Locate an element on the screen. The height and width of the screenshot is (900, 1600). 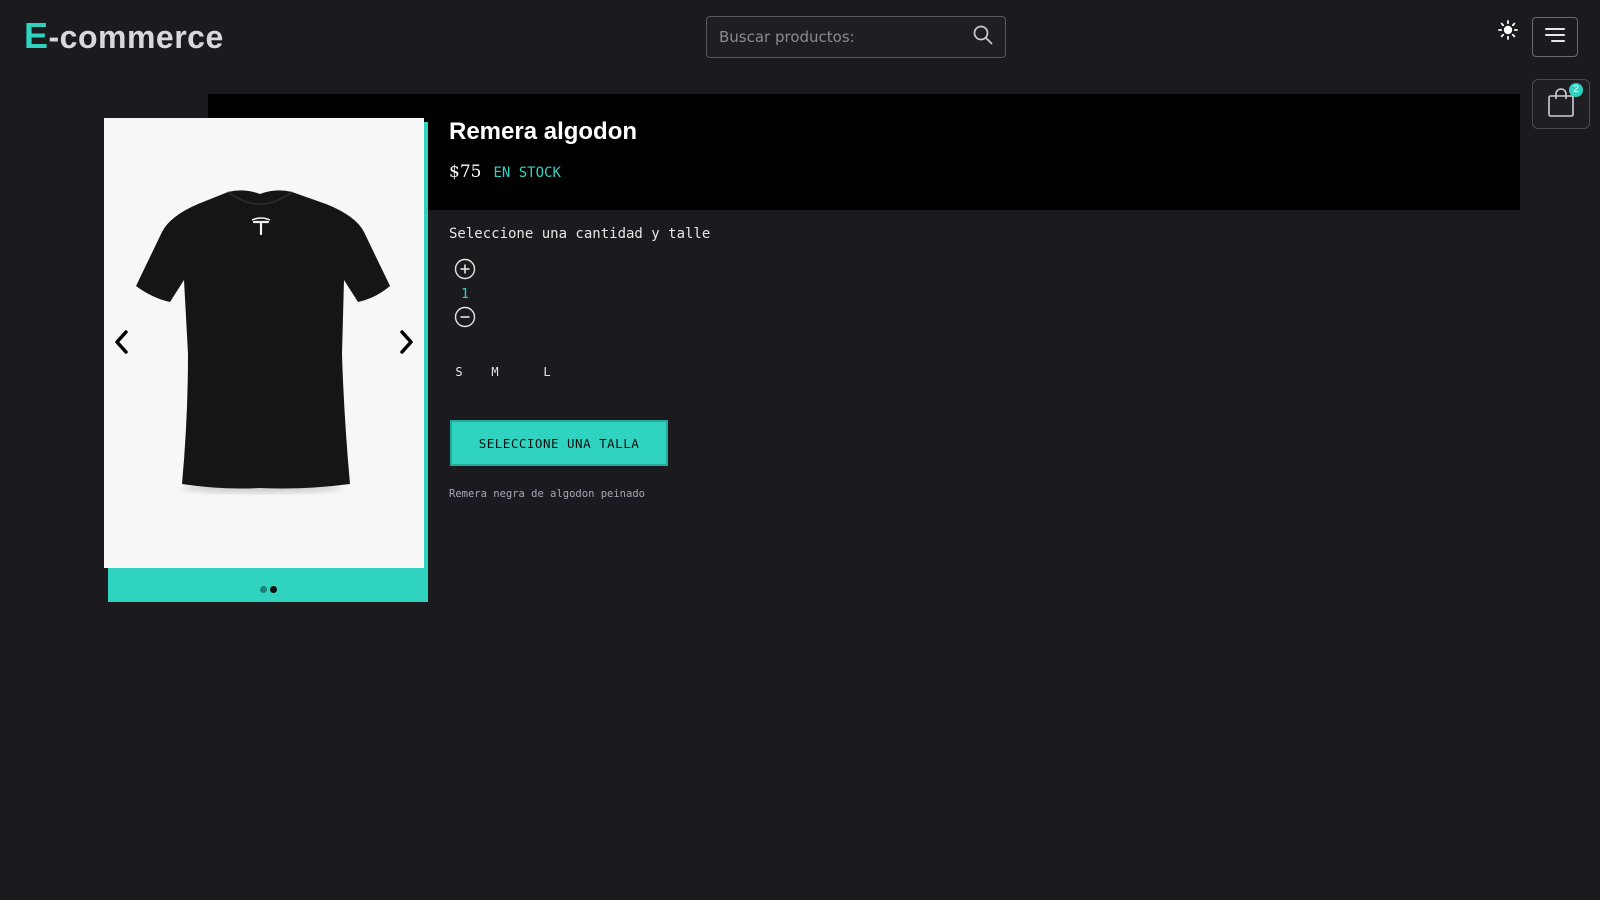
sun-icon is located at coordinates (1508, 32).